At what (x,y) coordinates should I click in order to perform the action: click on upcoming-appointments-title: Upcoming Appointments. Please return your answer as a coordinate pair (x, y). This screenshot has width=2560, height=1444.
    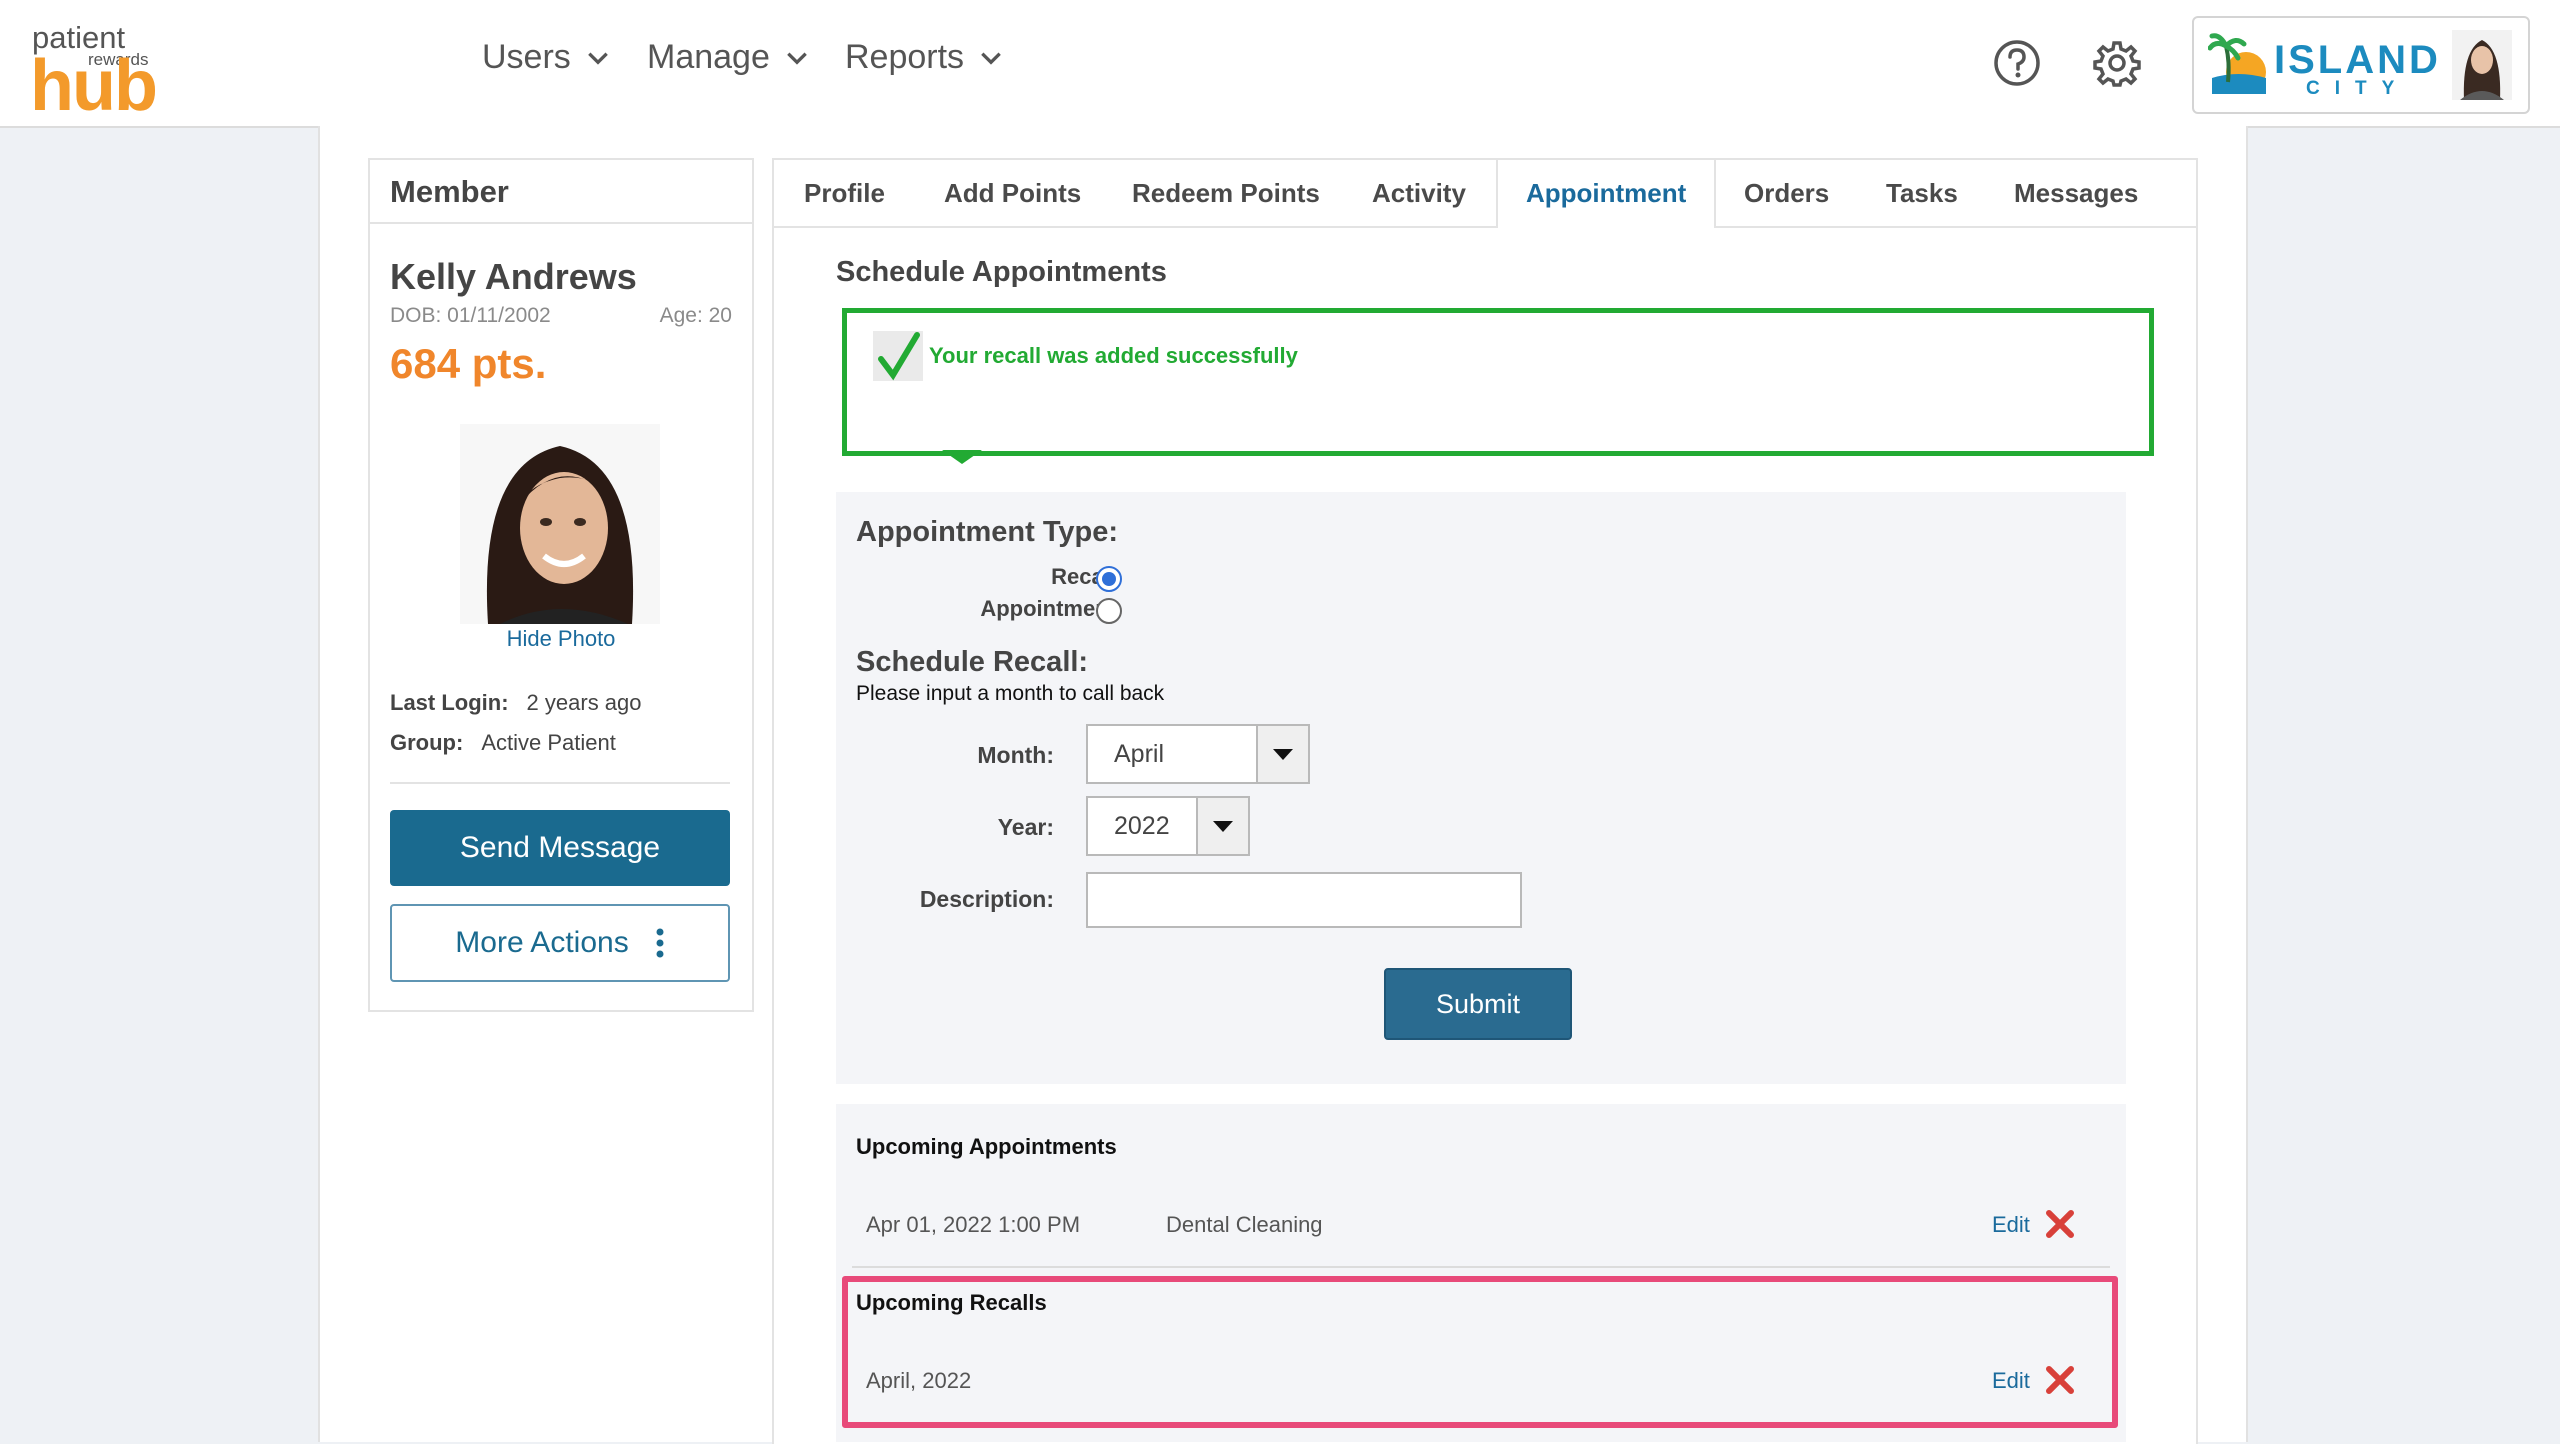
    Looking at the image, I should click on (986, 1146).